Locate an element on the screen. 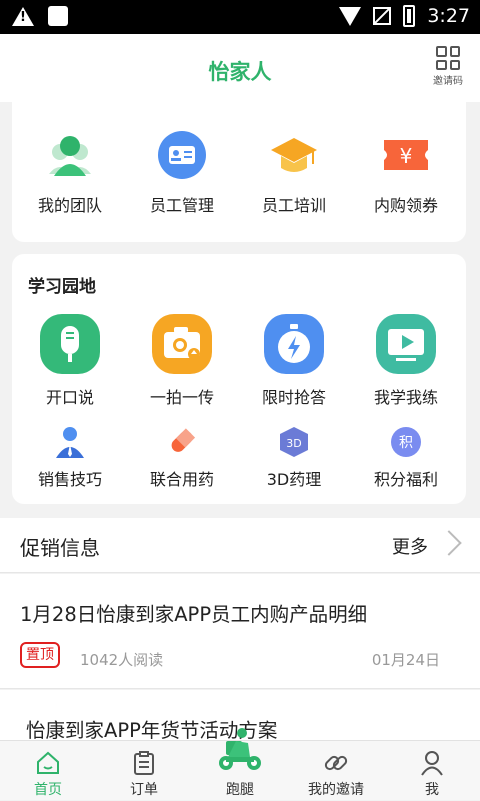  wifi-icon is located at coordinates (350, 16).